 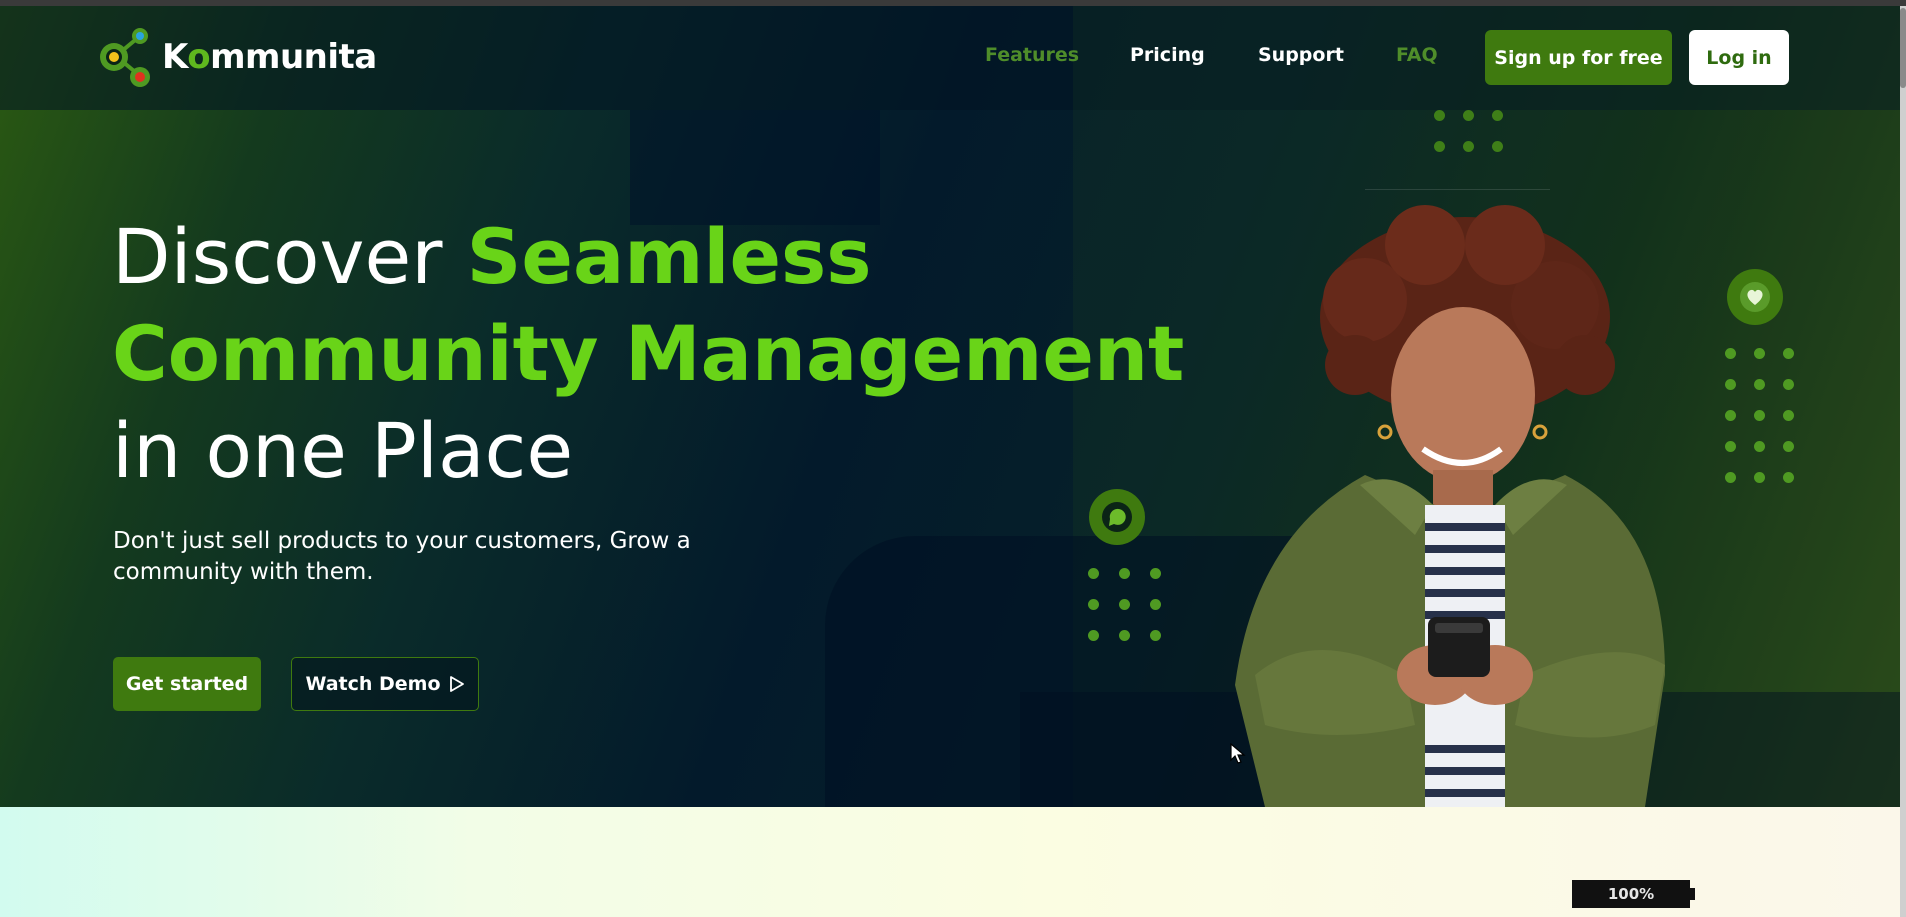 I want to click on heart-badge, so click(x=1755, y=297).